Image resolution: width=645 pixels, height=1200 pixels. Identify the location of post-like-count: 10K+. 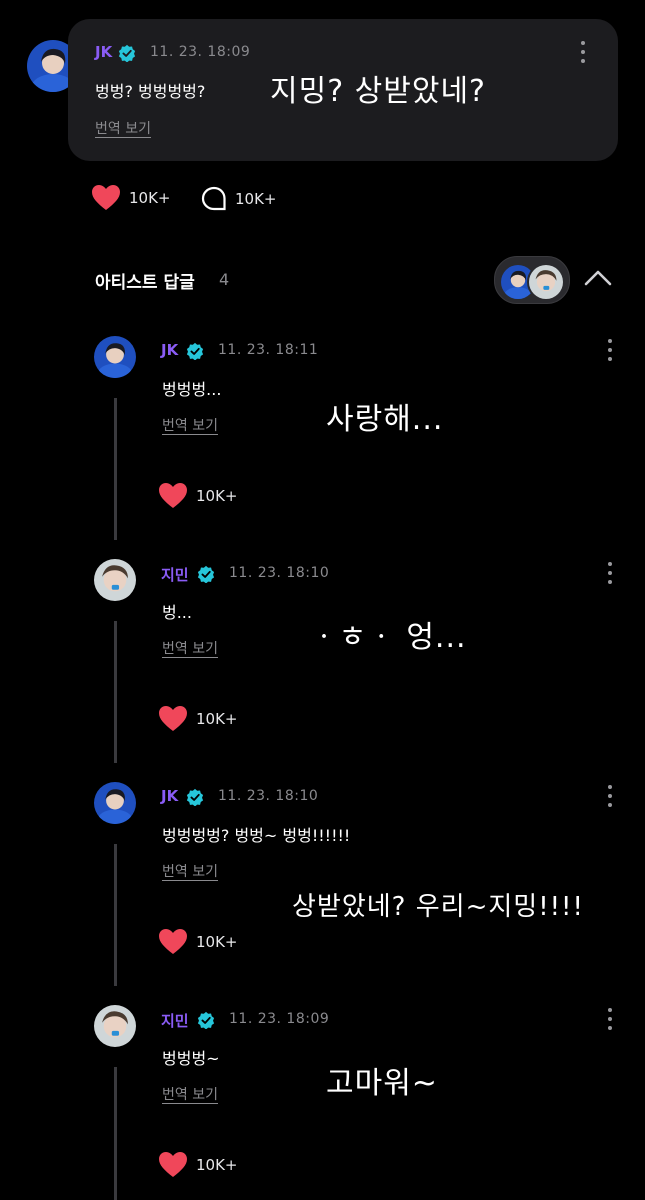
(150, 197).